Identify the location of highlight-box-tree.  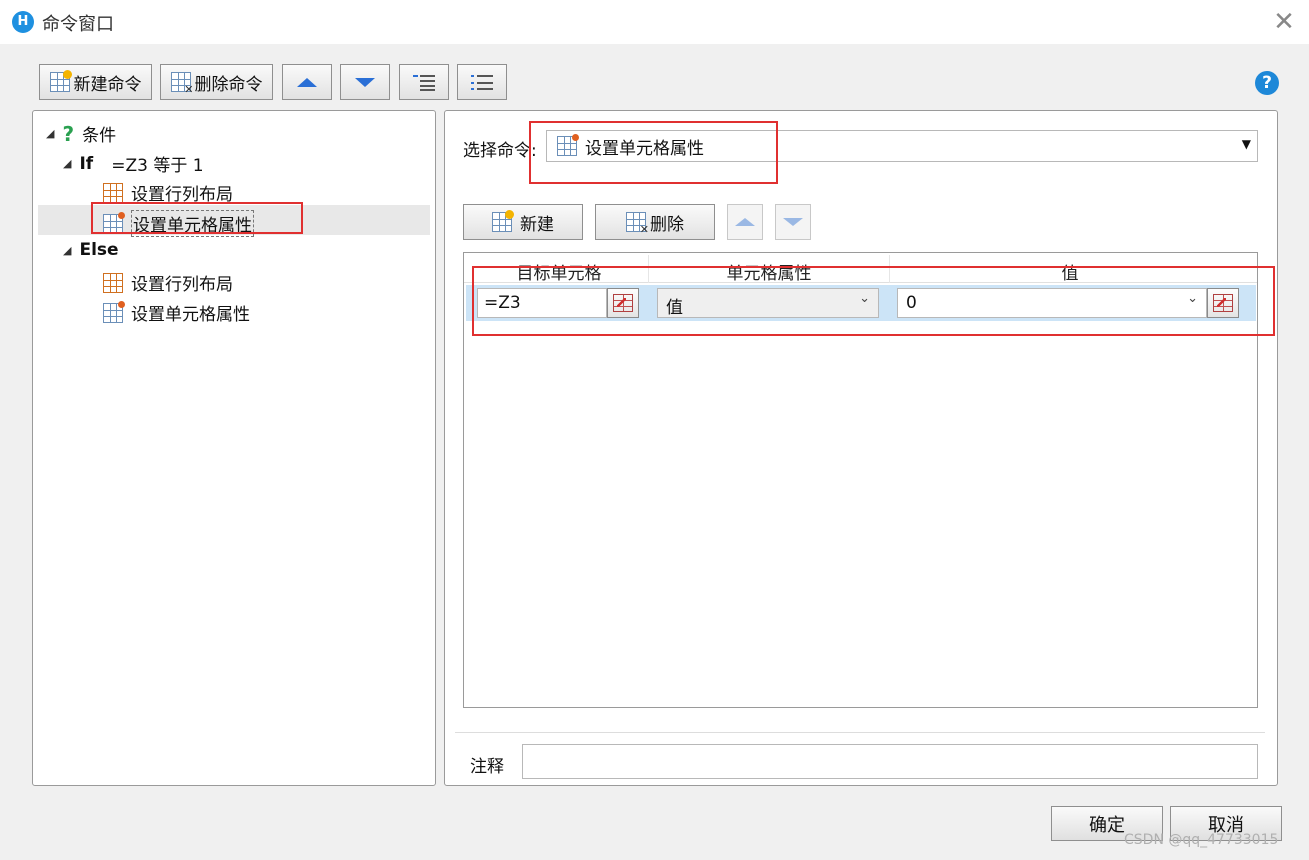
(197, 218).